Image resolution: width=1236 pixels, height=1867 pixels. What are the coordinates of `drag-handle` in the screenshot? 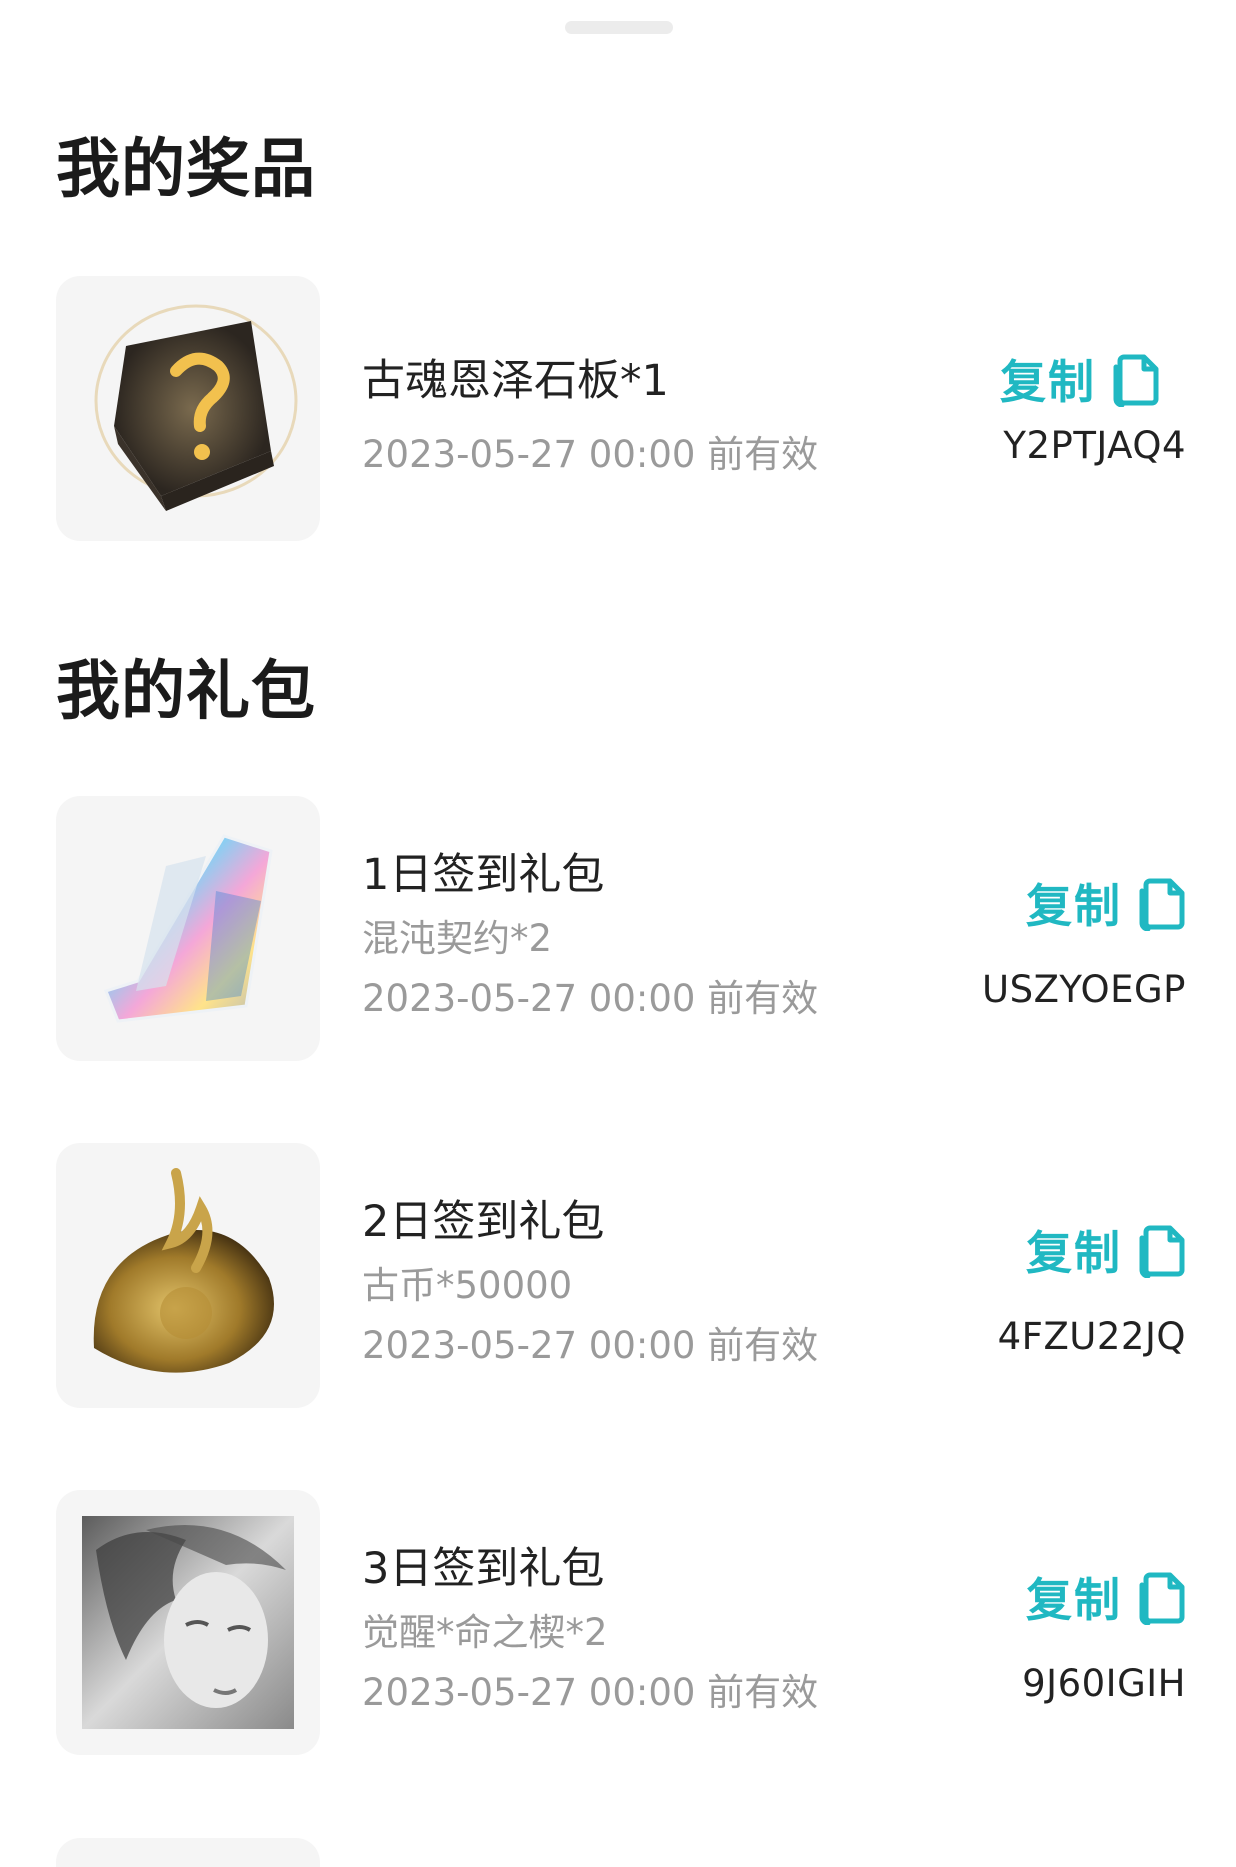 It's located at (619, 27).